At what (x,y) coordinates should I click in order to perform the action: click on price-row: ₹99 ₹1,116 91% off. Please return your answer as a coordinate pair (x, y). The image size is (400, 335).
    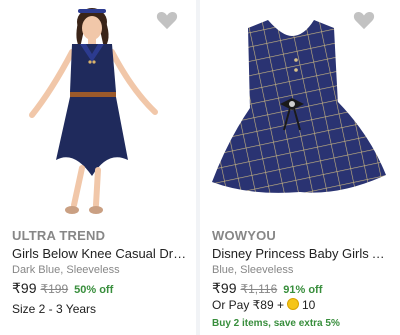
    Looking at the image, I should click on (267, 288).